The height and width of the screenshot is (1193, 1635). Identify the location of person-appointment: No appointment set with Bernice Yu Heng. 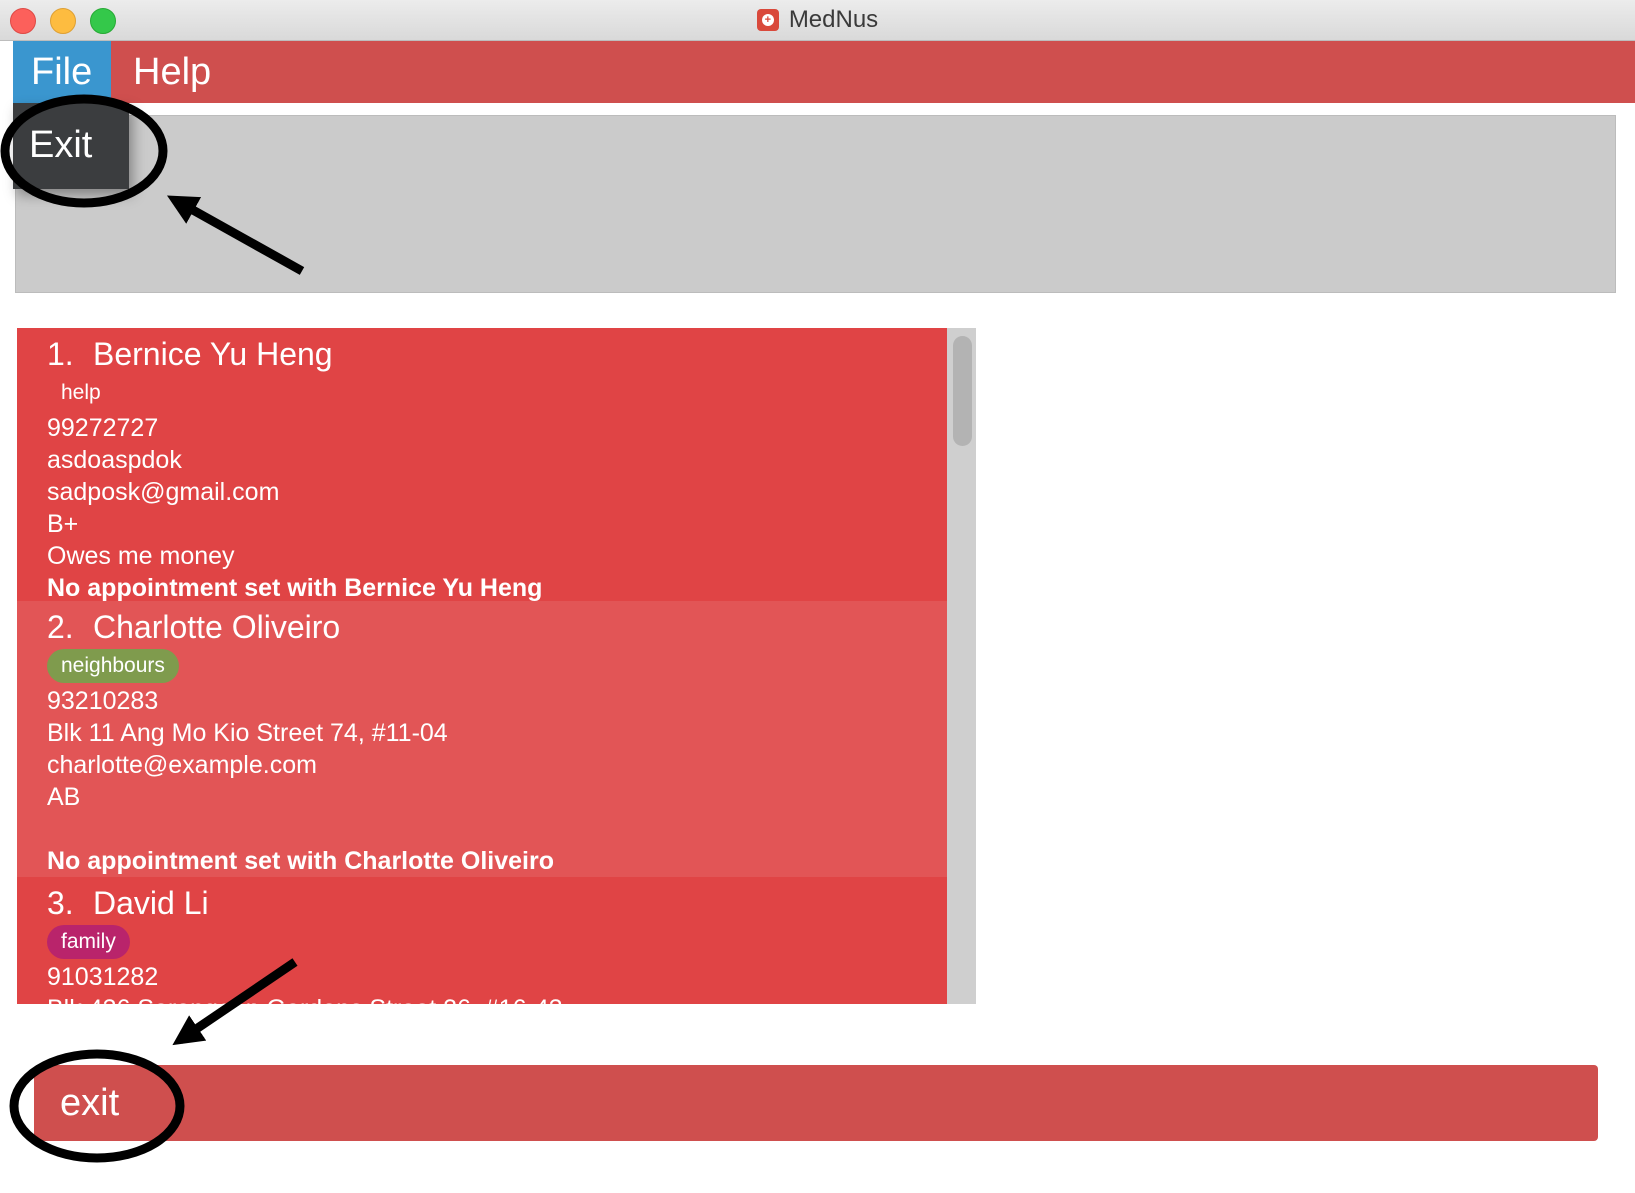
(295, 588).